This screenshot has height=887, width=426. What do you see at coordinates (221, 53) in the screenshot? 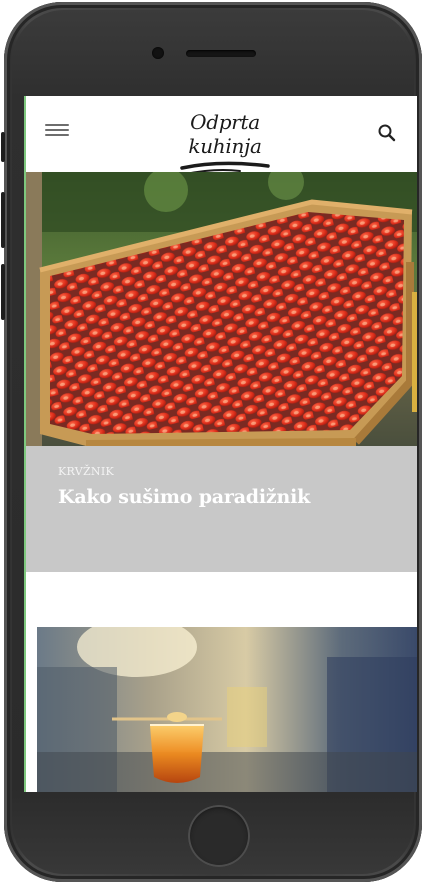
I see `earpiece-speaker` at bounding box center [221, 53].